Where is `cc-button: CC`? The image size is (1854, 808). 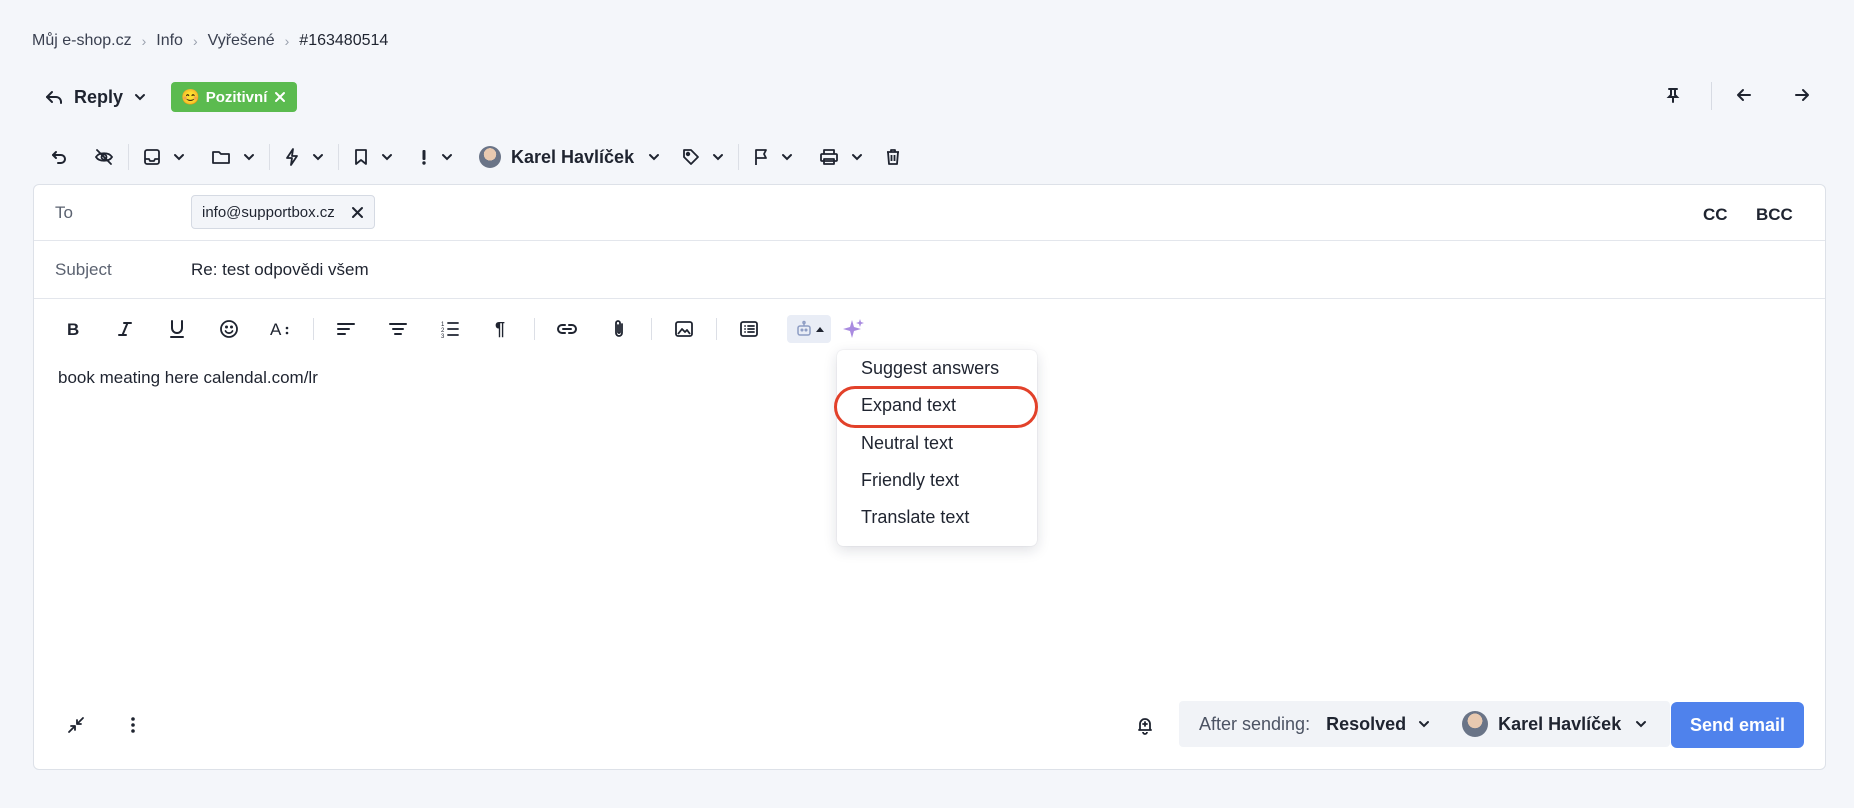 cc-button: CC is located at coordinates (1715, 215).